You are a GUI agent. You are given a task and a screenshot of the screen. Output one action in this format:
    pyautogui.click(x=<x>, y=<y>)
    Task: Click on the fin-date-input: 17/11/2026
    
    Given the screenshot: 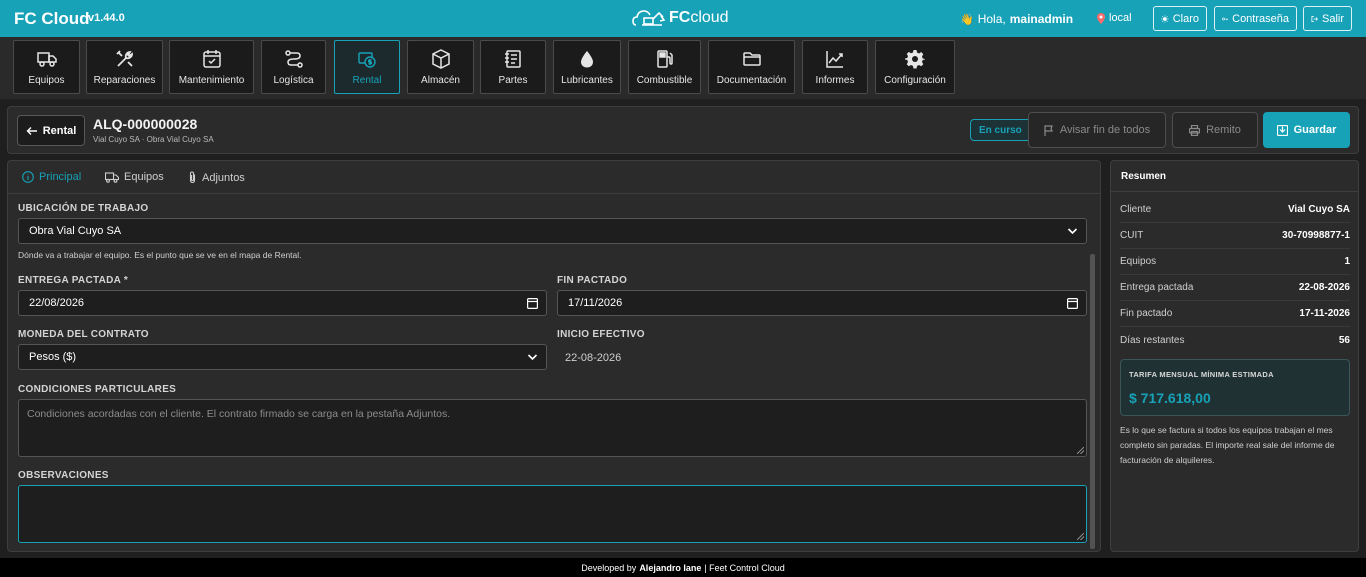 What is the action you would take?
    pyautogui.click(x=822, y=303)
    